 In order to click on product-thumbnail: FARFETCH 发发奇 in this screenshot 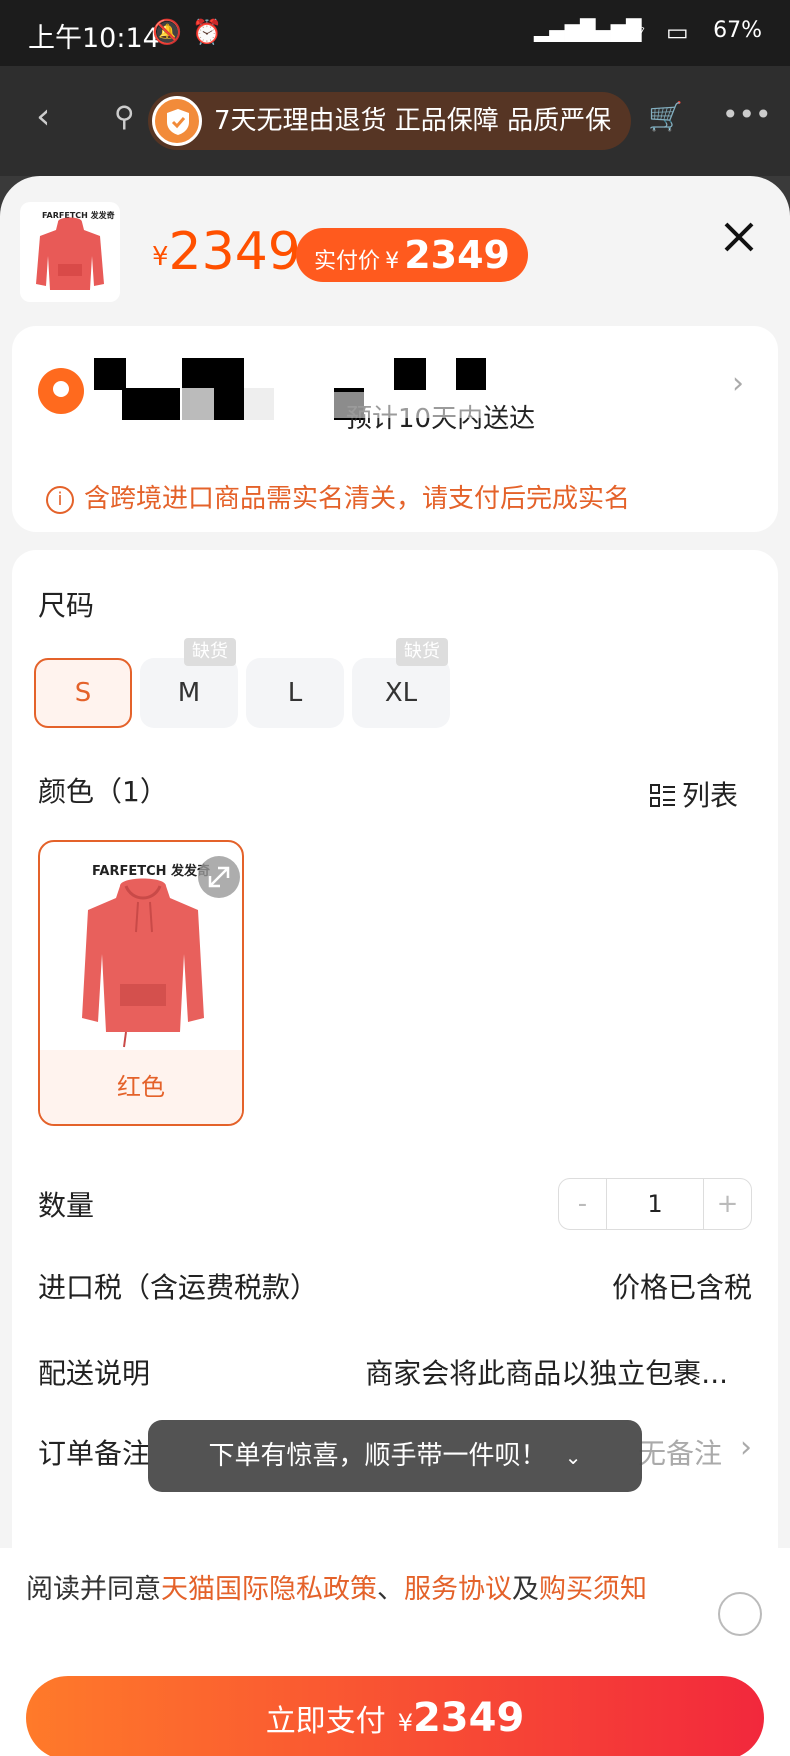, I will do `click(70, 252)`.